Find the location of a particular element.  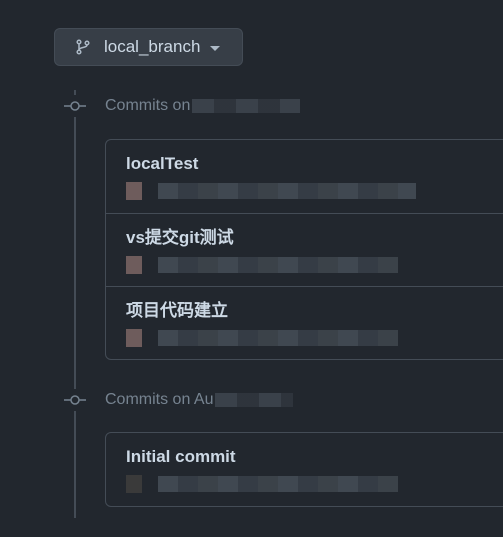

commit-title: 项目代码建立 is located at coordinates (314, 311).